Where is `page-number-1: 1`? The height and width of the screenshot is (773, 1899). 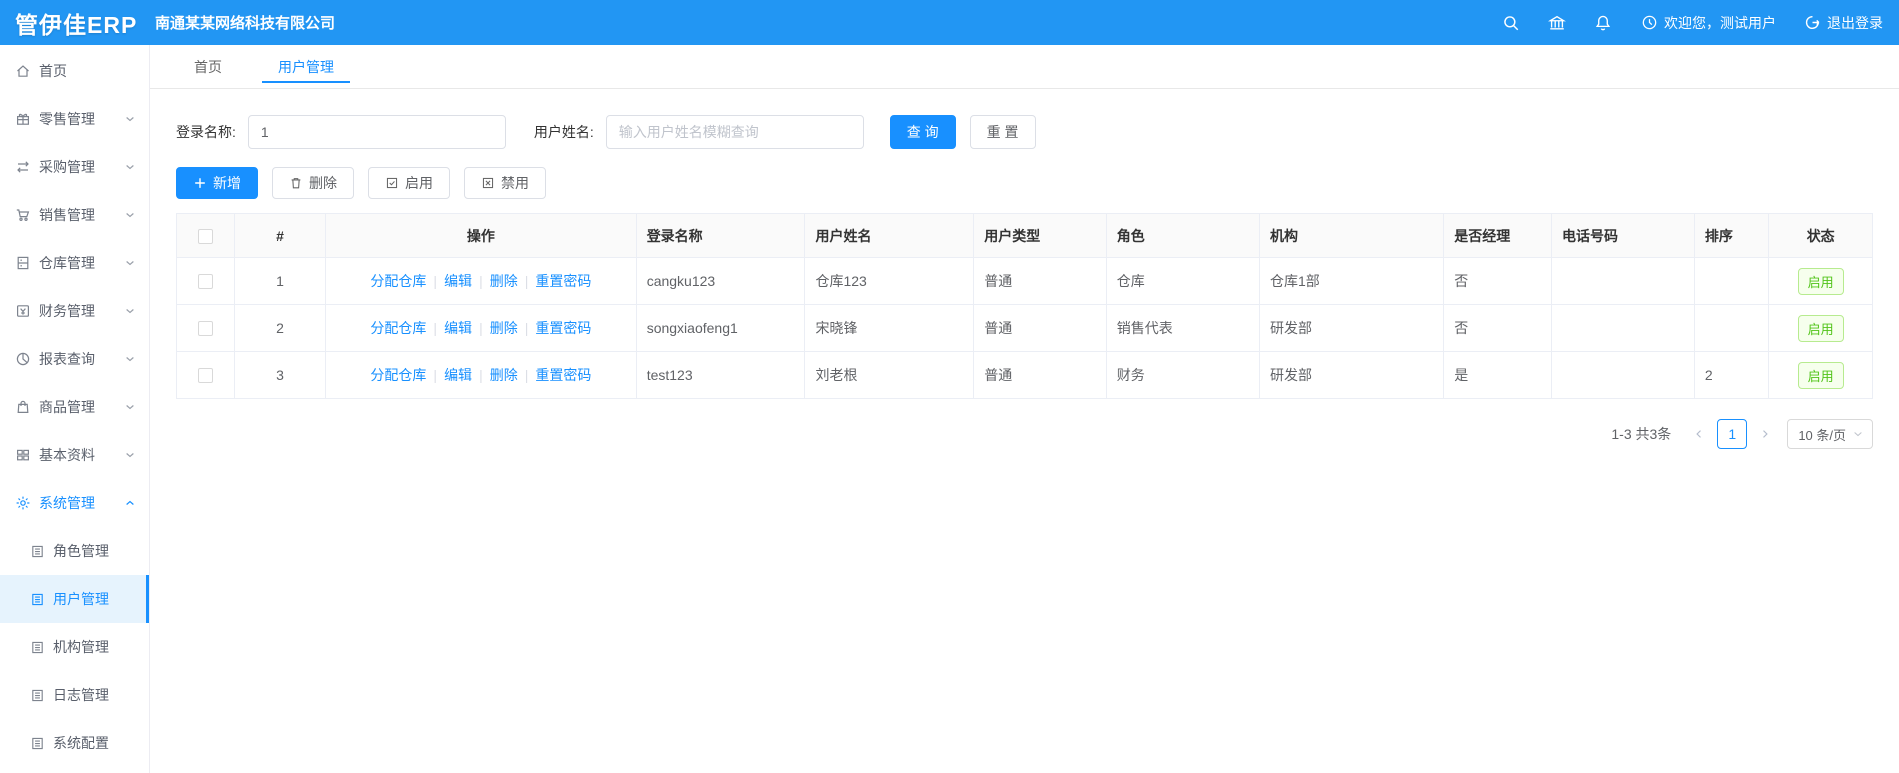
page-number-1: 1 is located at coordinates (1732, 434).